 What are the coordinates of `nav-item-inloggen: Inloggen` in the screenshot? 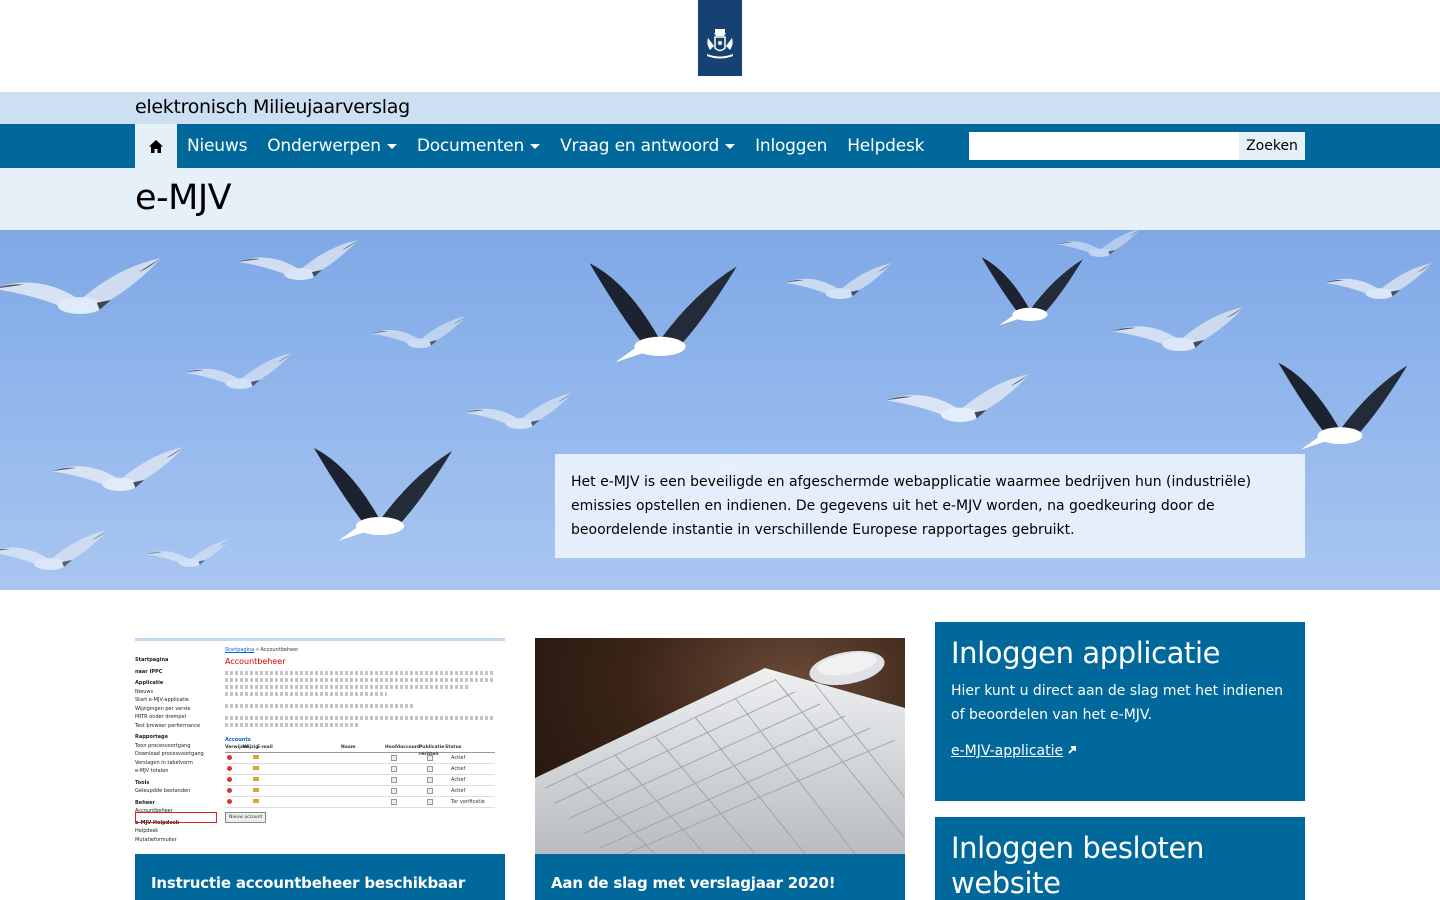 It's located at (791, 146).